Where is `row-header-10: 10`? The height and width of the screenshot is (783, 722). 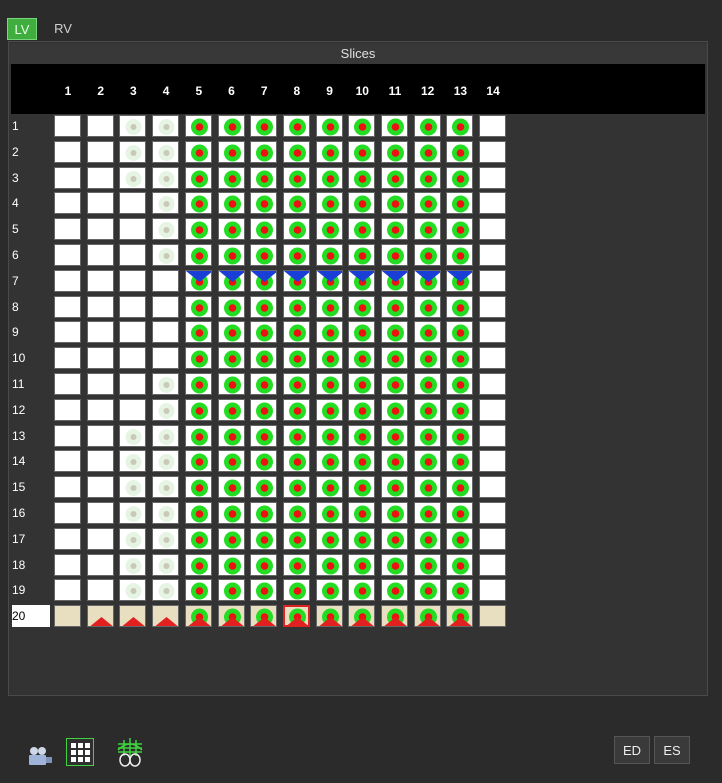 row-header-10: 10 is located at coordinates (32, 358).